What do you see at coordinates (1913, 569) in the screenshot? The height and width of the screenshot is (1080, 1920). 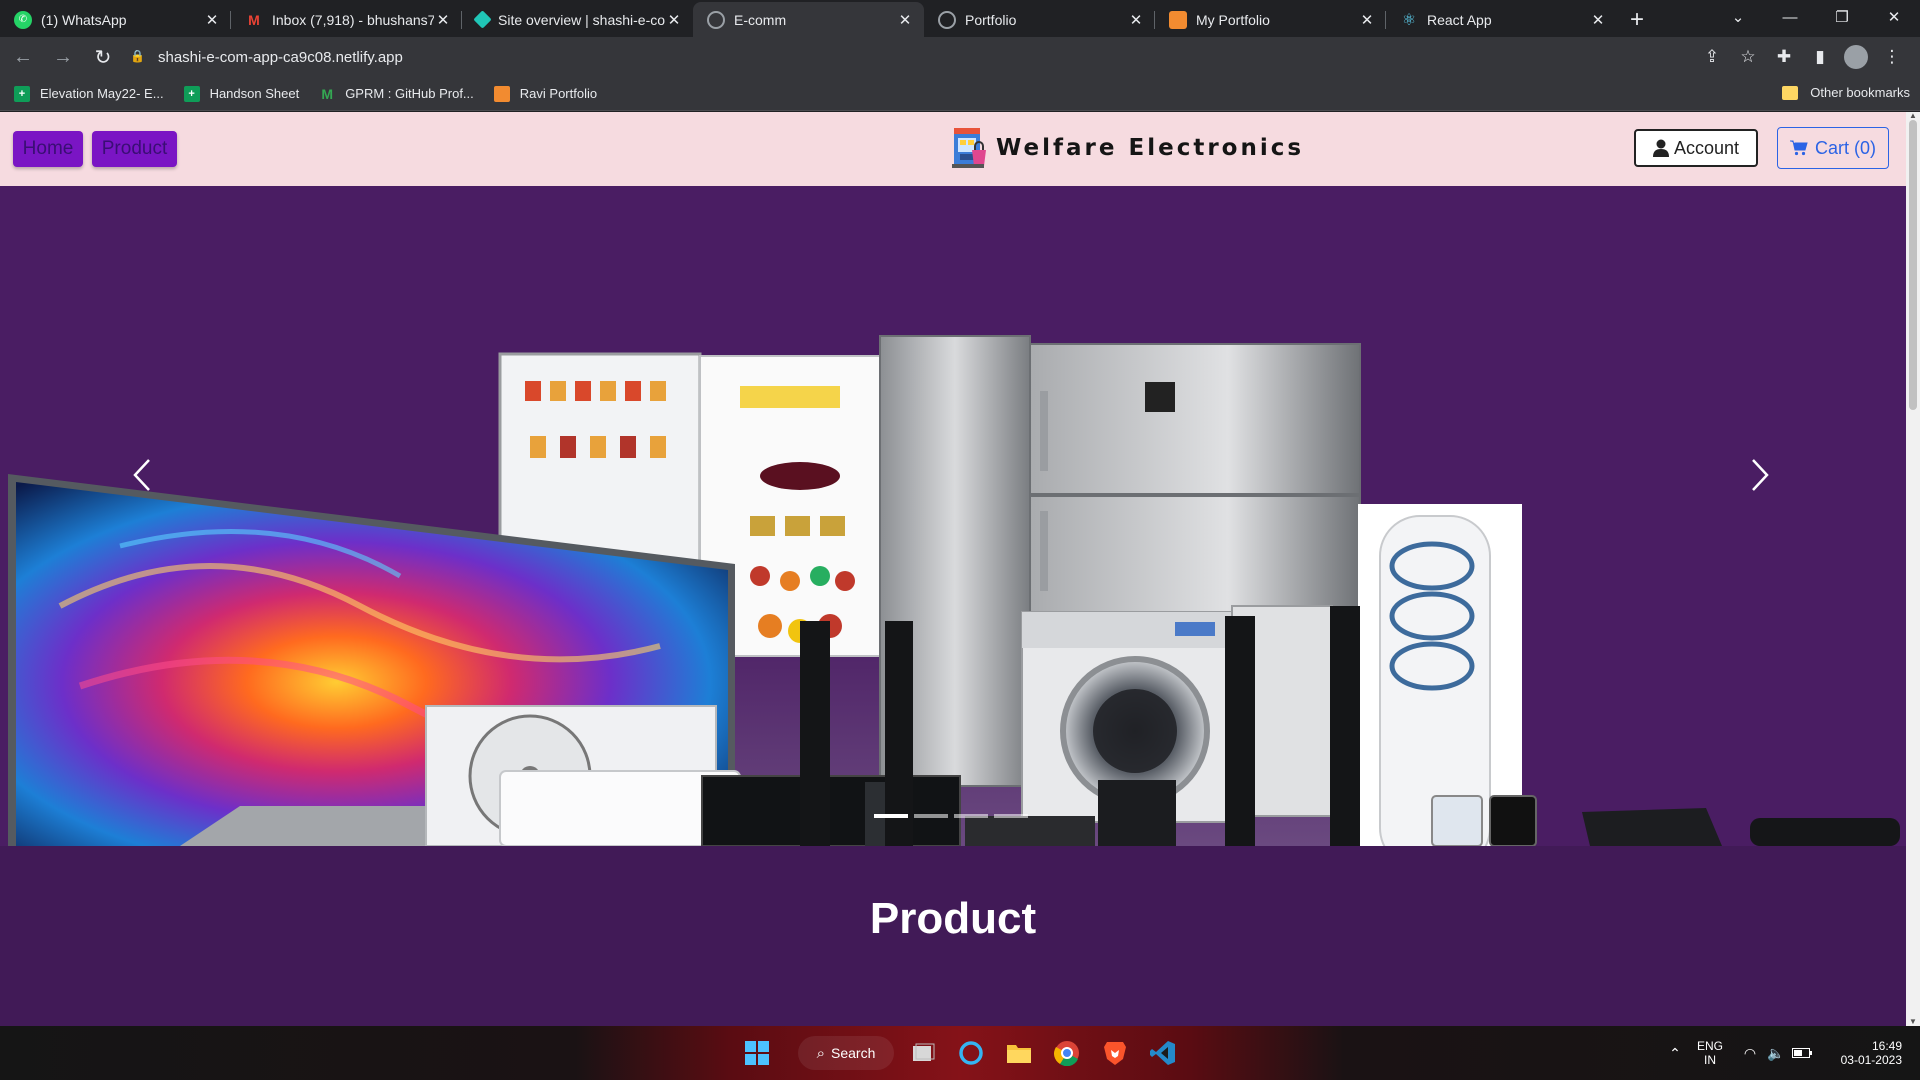 I see `page-scrollbar: ▲ ▼` at bounding box center [1913, 569].